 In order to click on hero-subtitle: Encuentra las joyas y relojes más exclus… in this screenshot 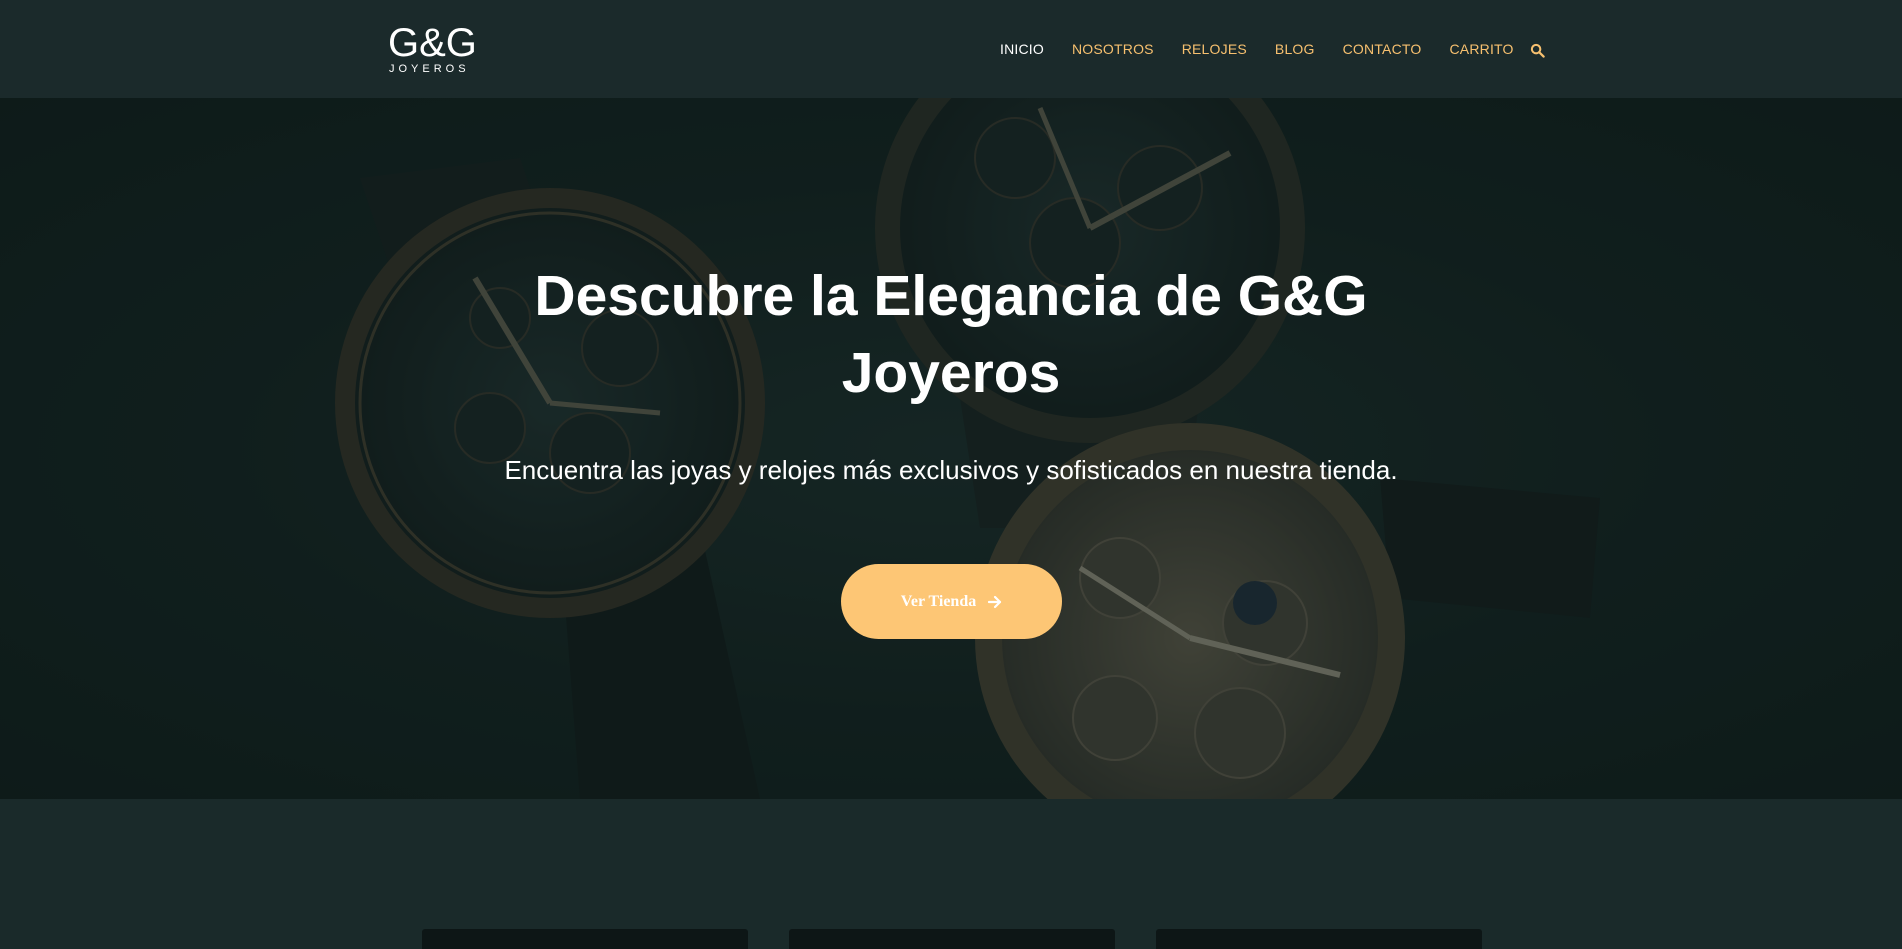, I will do `click(951, 470)`.